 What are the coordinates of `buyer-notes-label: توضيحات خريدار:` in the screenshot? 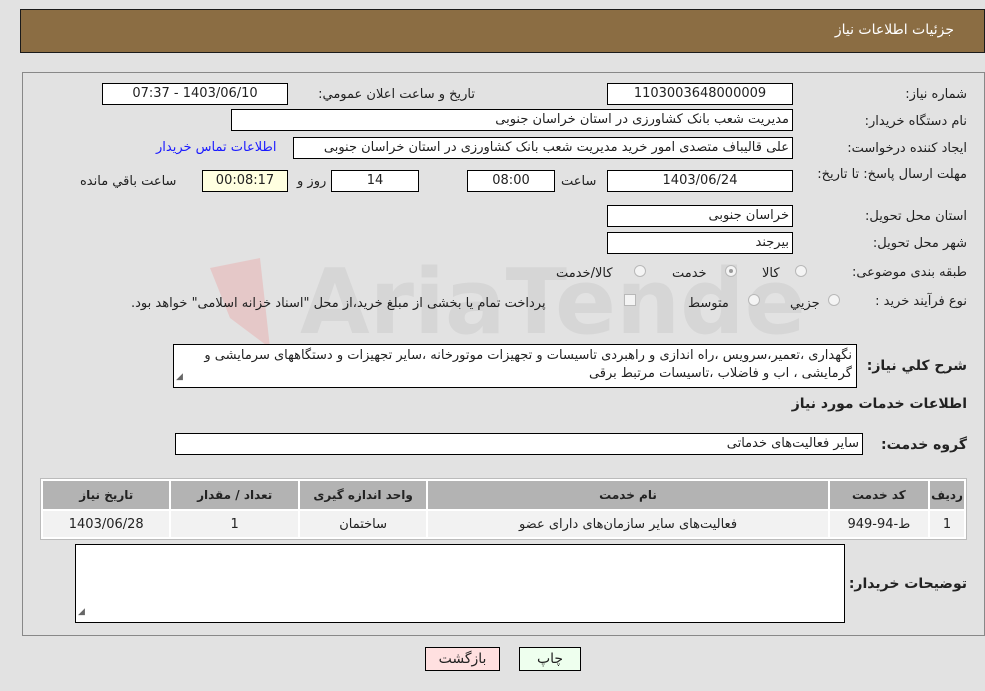 It's located at (907, 584).